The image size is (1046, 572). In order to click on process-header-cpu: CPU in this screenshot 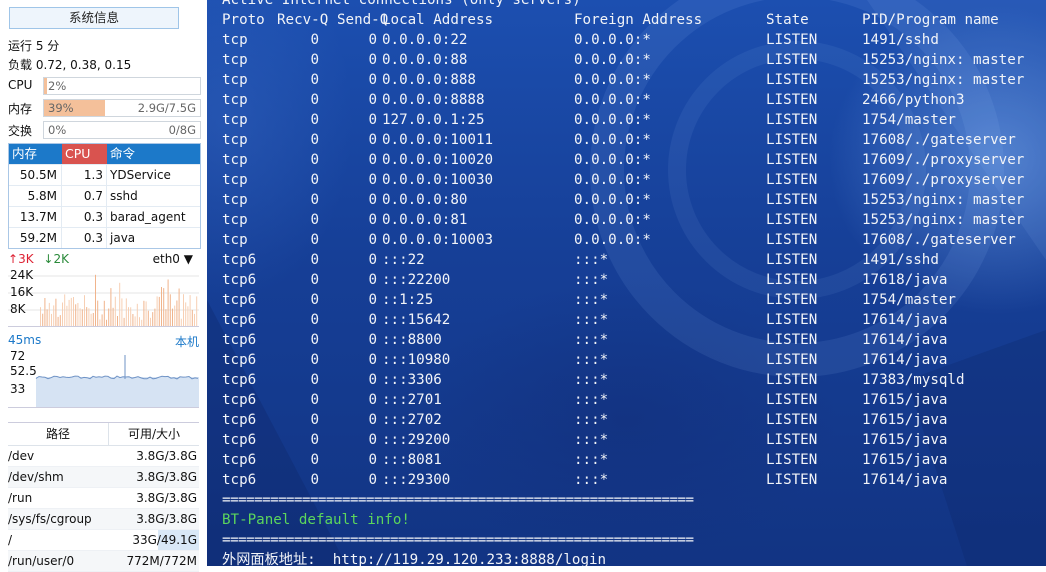, I will do `click(84, 154)`.